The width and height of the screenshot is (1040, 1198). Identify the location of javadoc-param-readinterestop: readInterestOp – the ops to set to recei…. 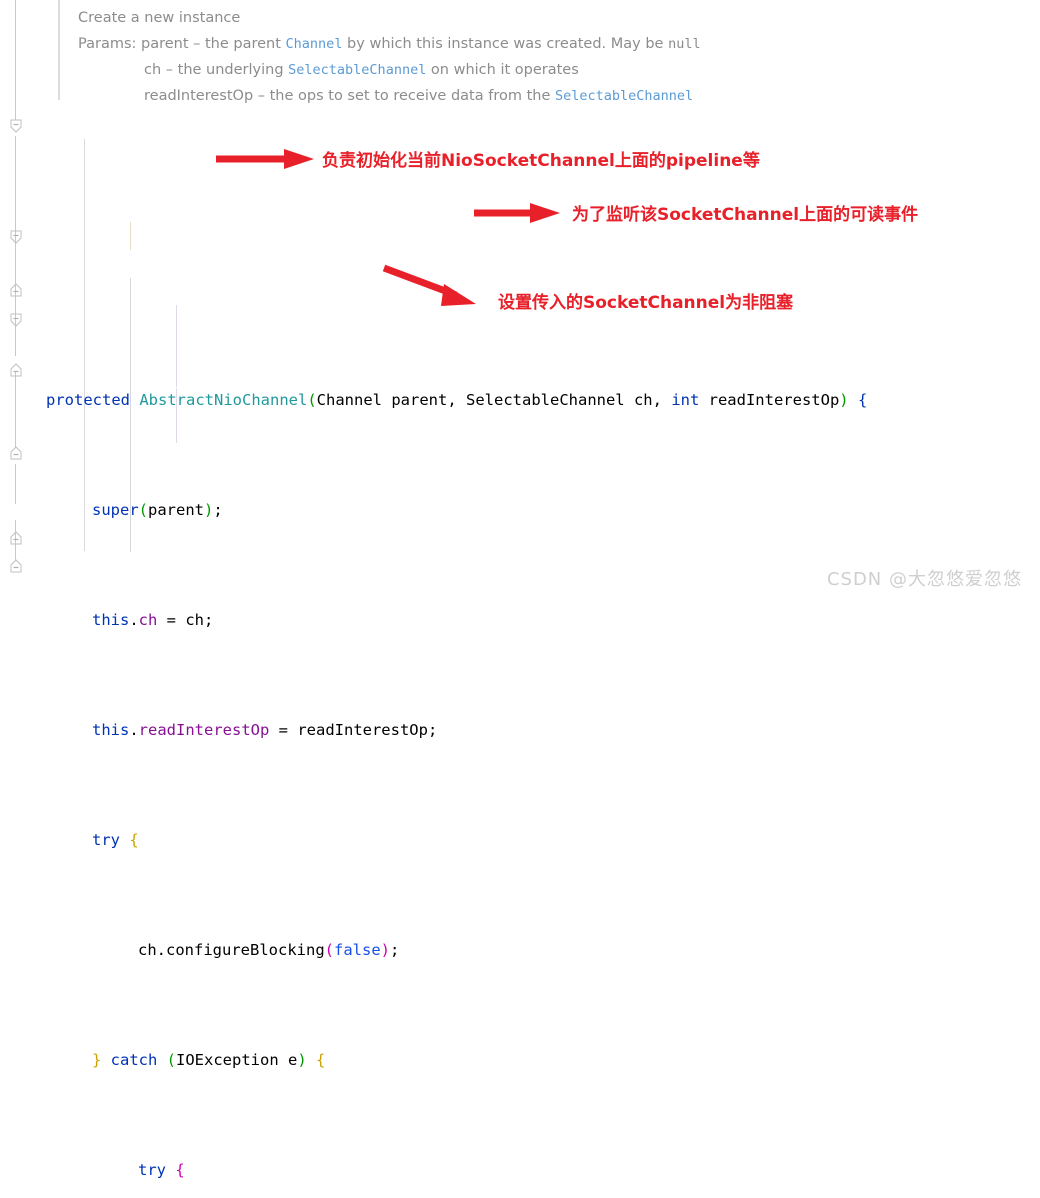
(548, 96).